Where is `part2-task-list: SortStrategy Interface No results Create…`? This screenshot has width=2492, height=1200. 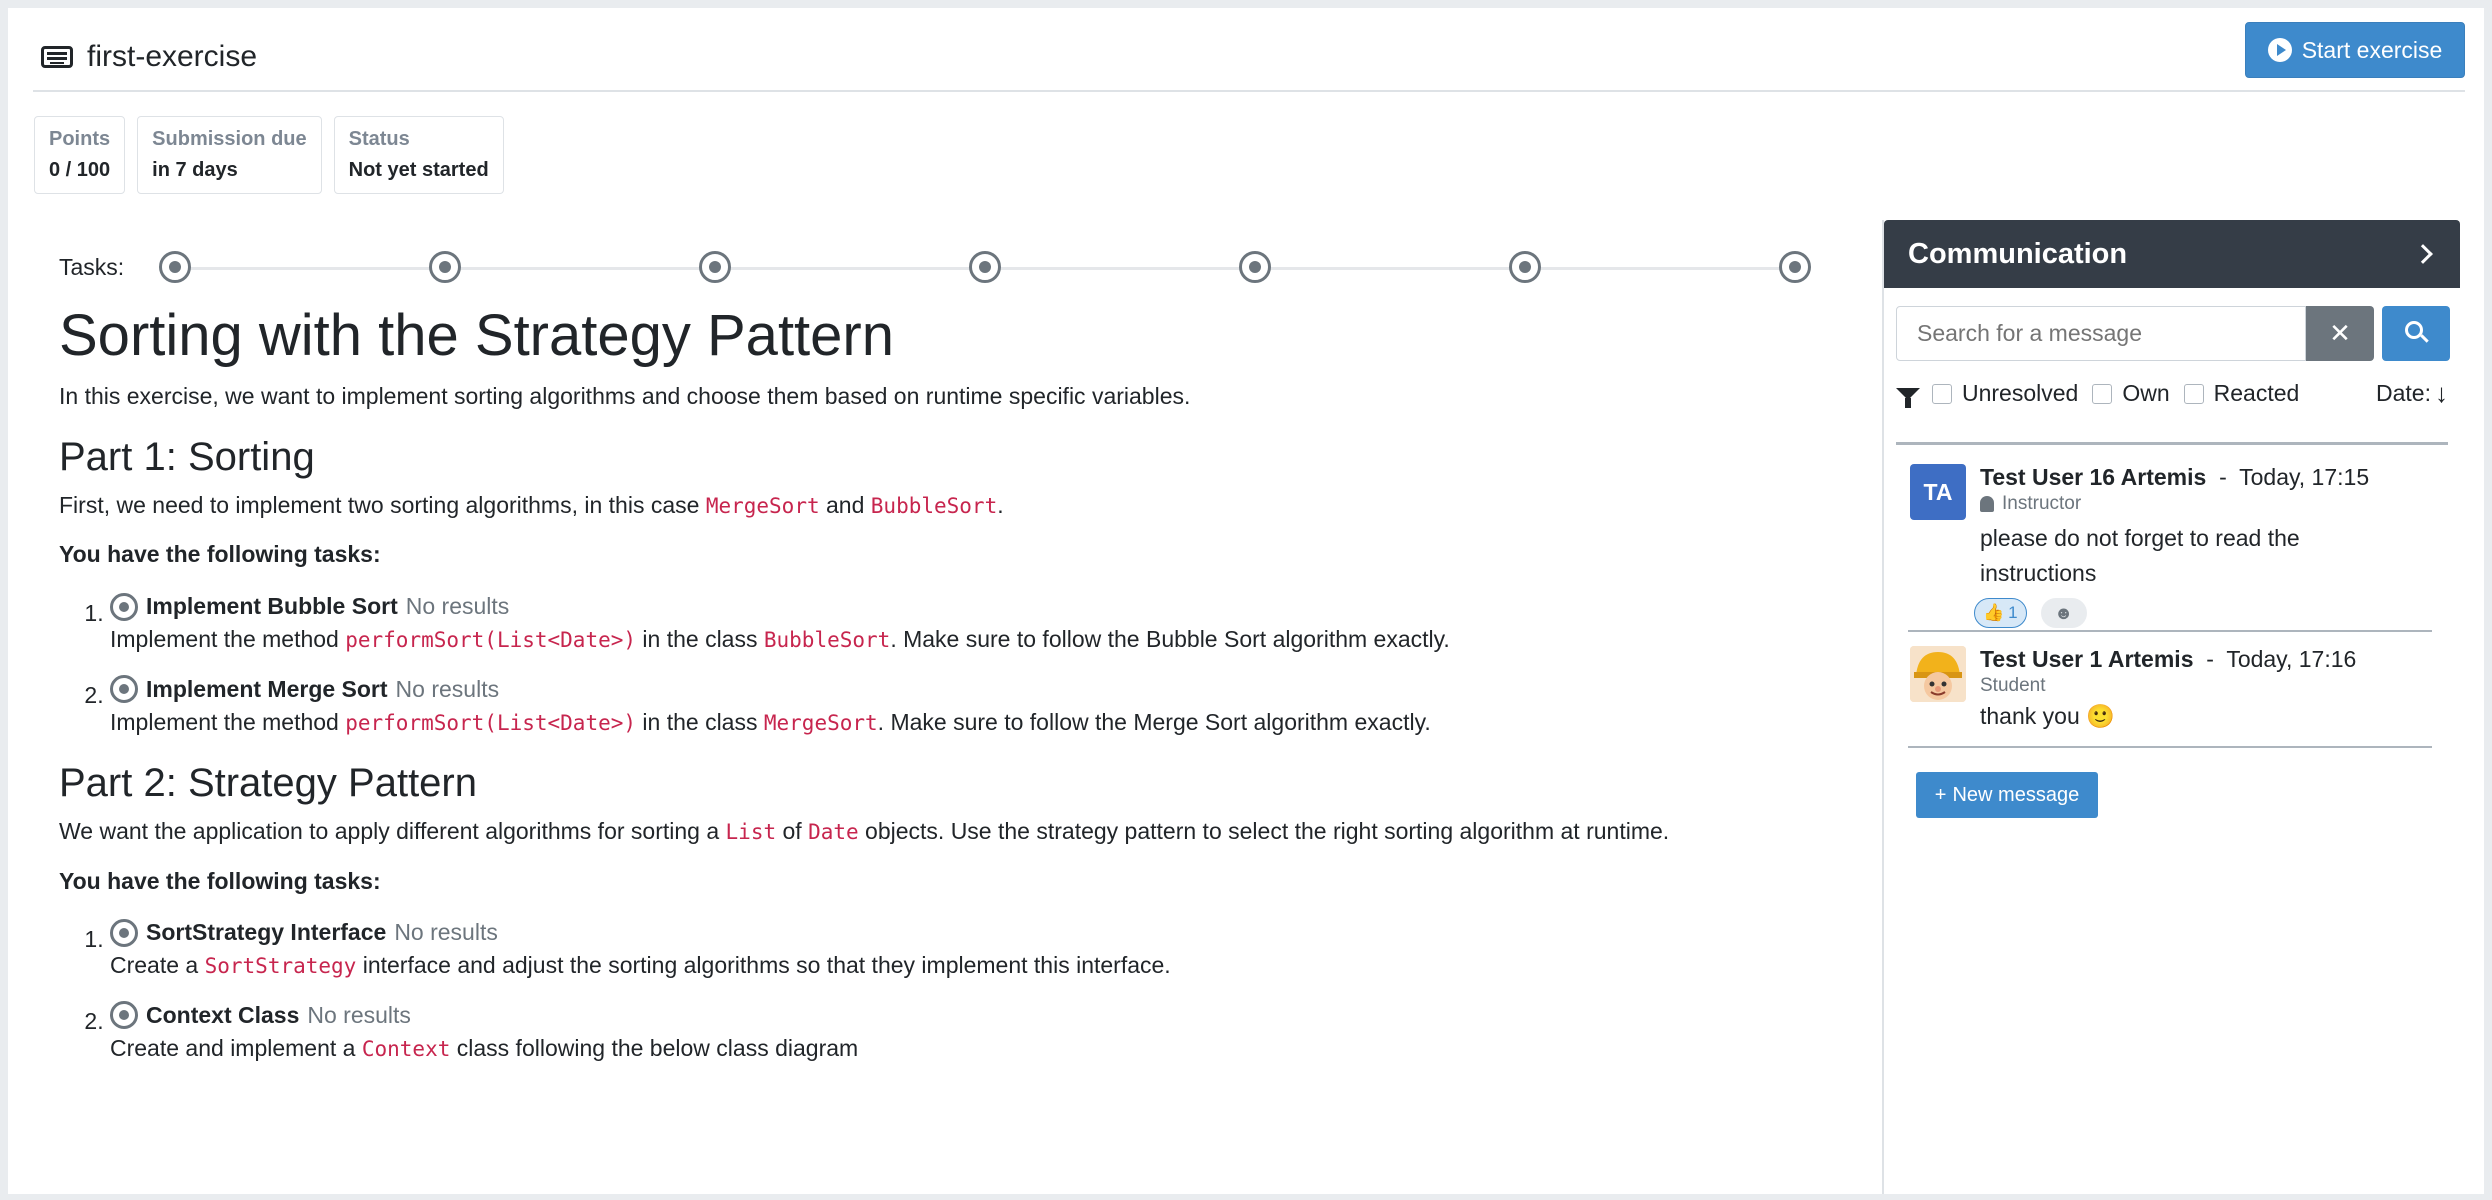
part2-task-list: SortStrategy Interface No results Create… is located at coordinates (949, 990).